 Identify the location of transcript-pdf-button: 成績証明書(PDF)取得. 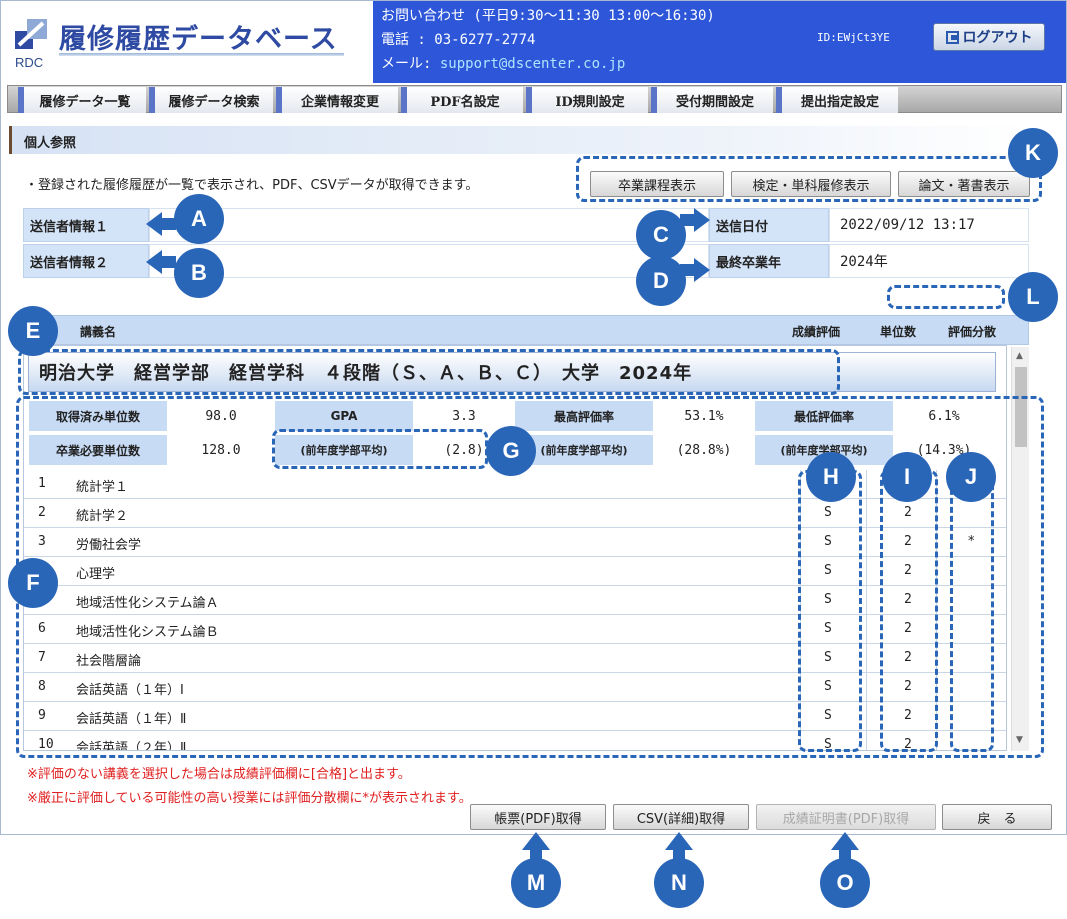
(846, 817).